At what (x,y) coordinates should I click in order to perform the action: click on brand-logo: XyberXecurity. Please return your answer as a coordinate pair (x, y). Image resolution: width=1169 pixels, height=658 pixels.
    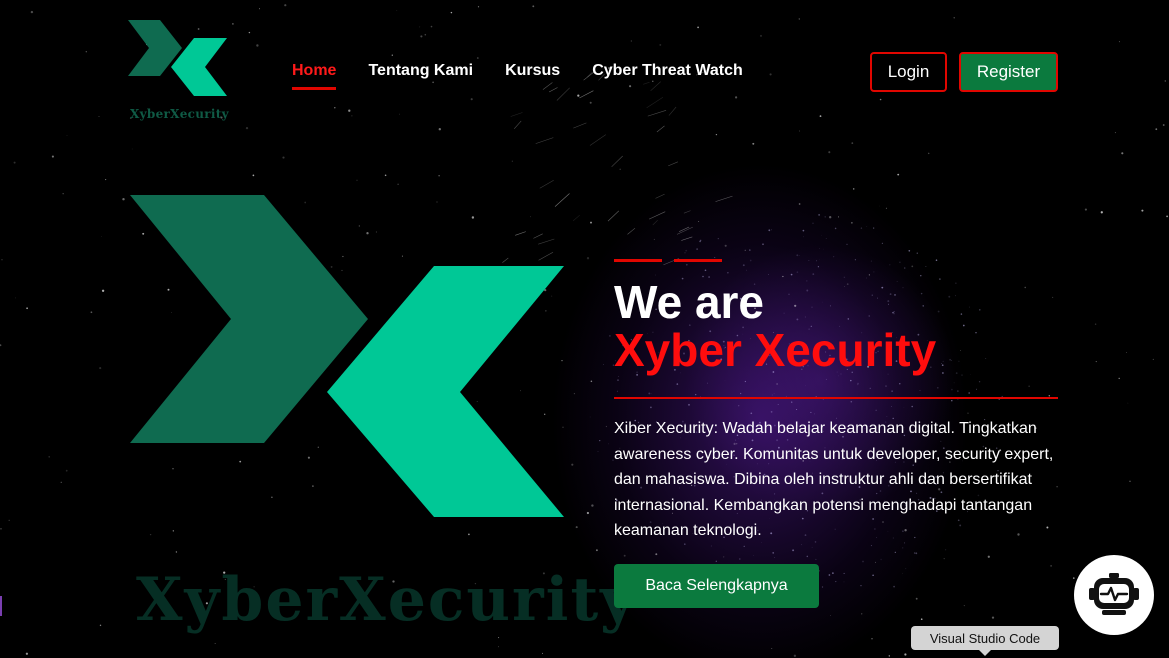
    Looking at the image, I should click on (180, 71).